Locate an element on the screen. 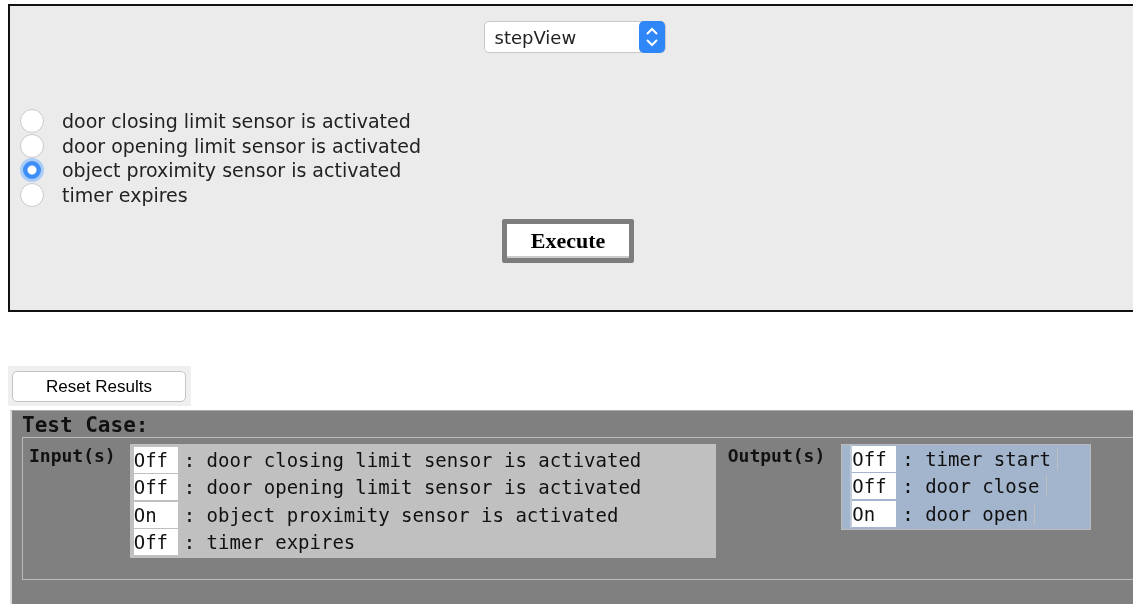 This screenshot has height=604, width=1133. test-case-title: Test Case: is located at coordinates (86, 425).